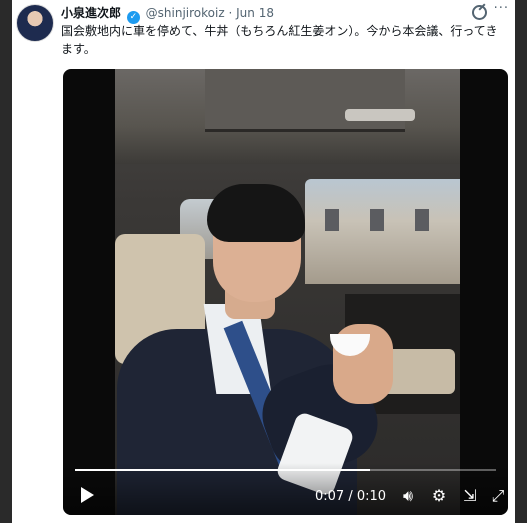 Image resolution: width=527 pixels, height=523 pixels. Describe the element at coordinates (305, 100) in the screenshot. I see `car-sunroof` at that location.